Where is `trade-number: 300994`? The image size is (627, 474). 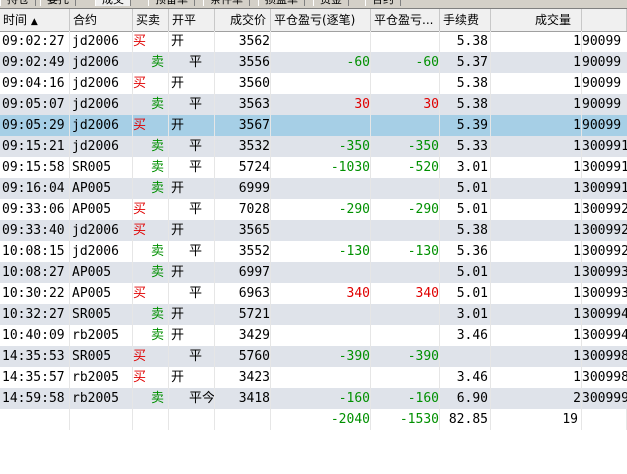
trade-number: 300994 is located at coordinates (604, 314).